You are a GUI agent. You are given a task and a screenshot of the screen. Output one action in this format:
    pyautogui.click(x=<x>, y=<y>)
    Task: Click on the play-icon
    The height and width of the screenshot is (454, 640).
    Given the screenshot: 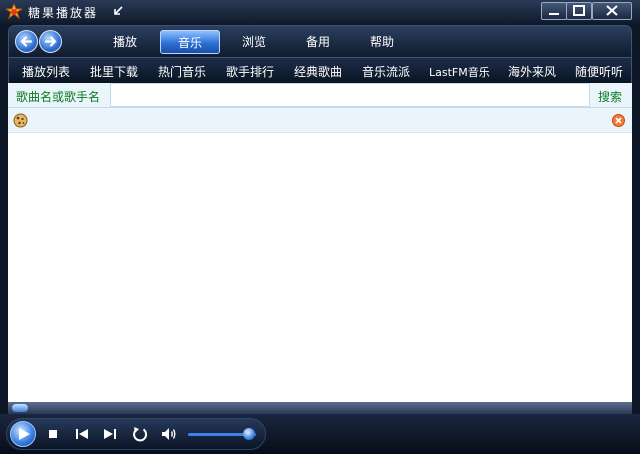 What is the action you would take?
    pyautogui.click(x=24, y=434)
    